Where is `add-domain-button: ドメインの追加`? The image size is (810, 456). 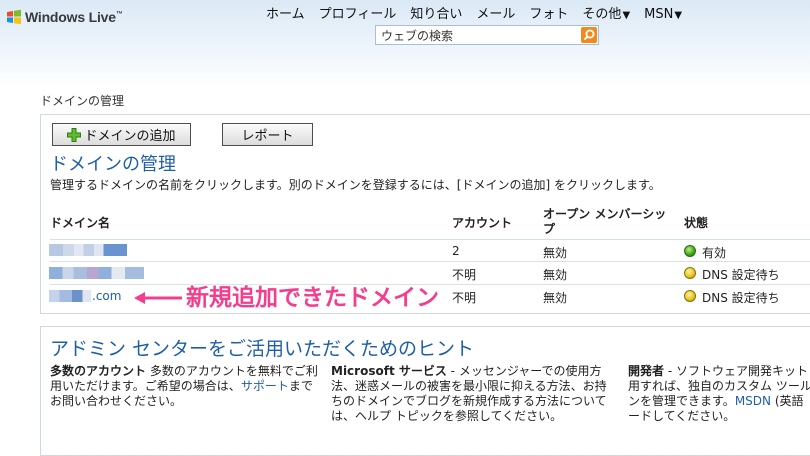
add-domain-button: ドメインの追加 is located at coordinates (121, 134).